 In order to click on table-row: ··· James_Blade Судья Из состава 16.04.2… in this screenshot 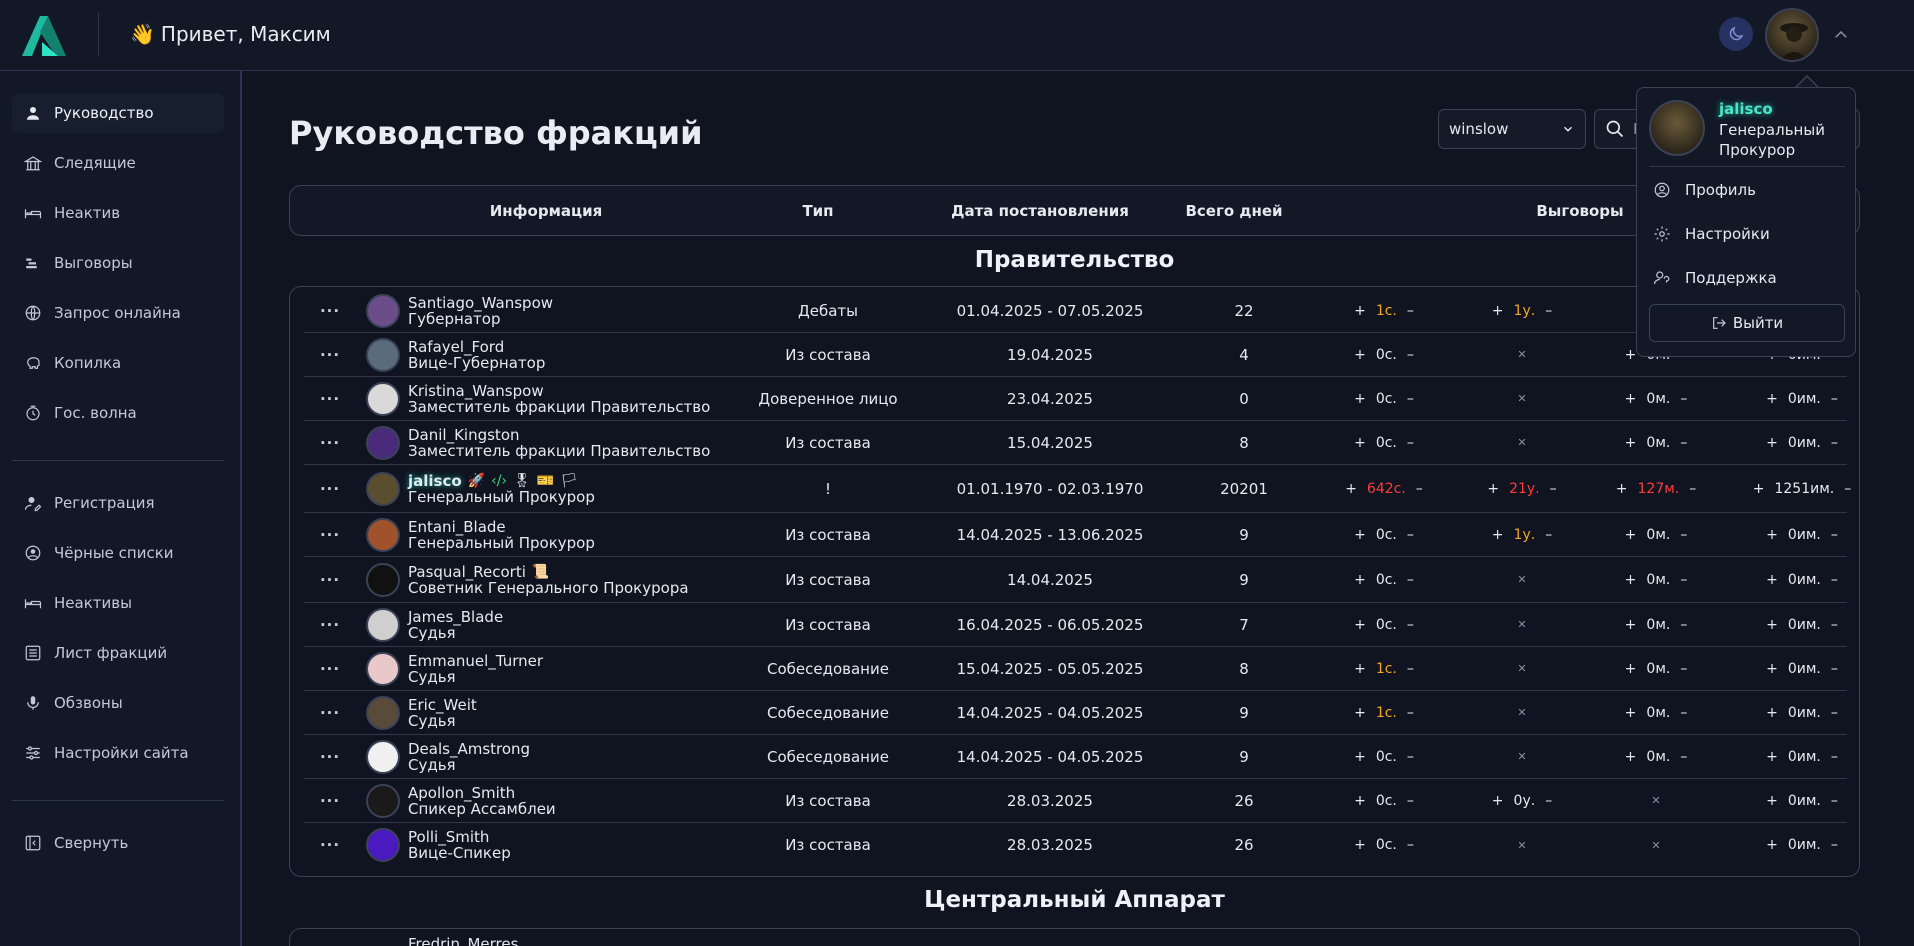, I will do `click(1075, 625)`.